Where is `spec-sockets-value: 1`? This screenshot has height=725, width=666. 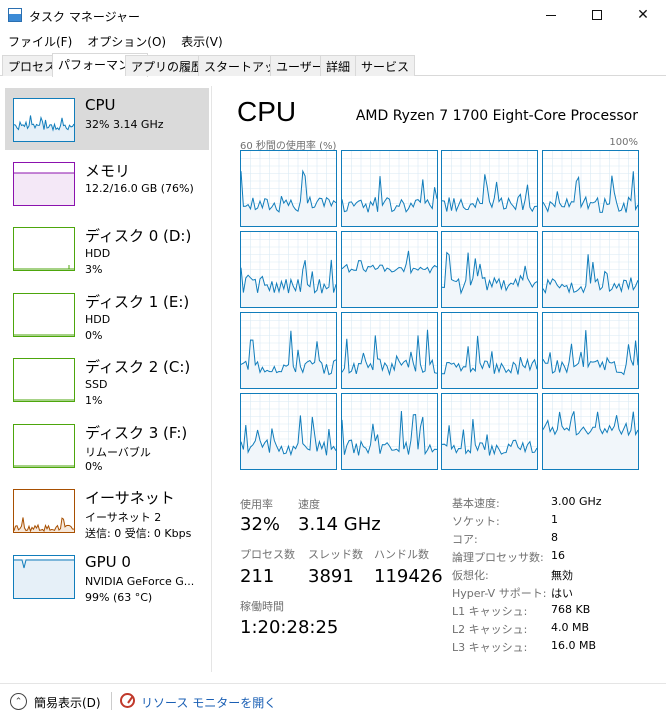 spec-sockets-value: 1 is located at coordinates (554, 519).